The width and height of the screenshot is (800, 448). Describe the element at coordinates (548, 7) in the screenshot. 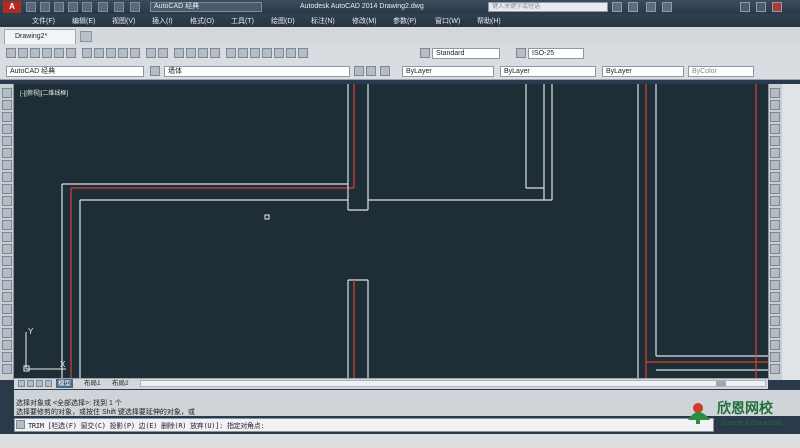

I see `help-search-input: 键入关键字或短语` at that location.